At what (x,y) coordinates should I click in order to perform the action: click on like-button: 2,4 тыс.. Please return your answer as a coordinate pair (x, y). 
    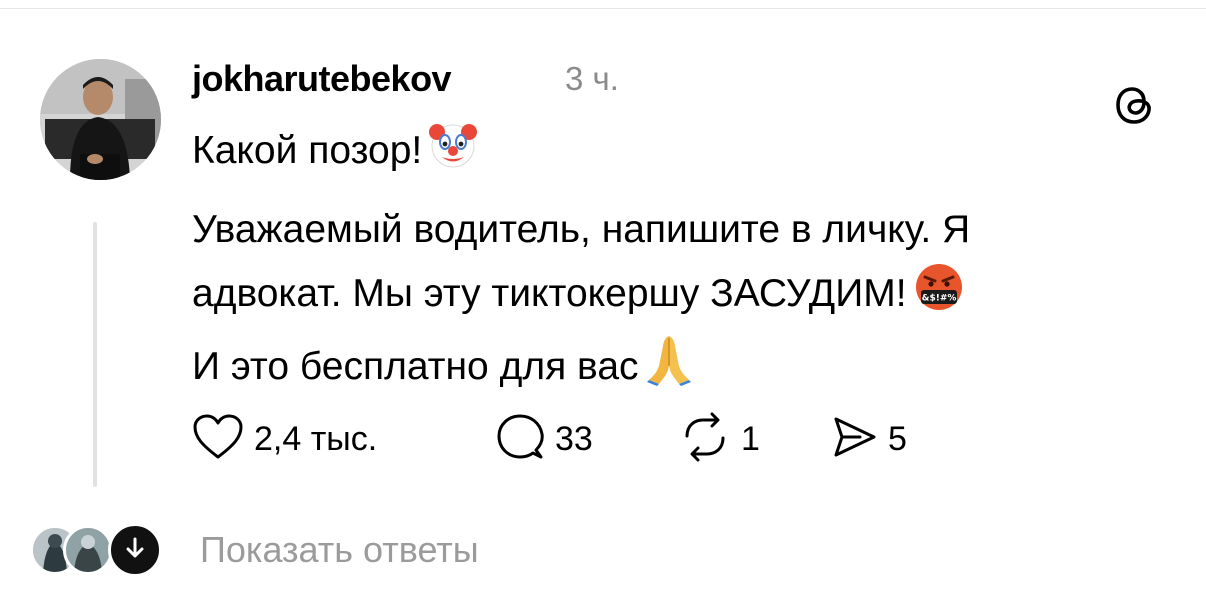
    Looking at the image, I should click on (284, 439).